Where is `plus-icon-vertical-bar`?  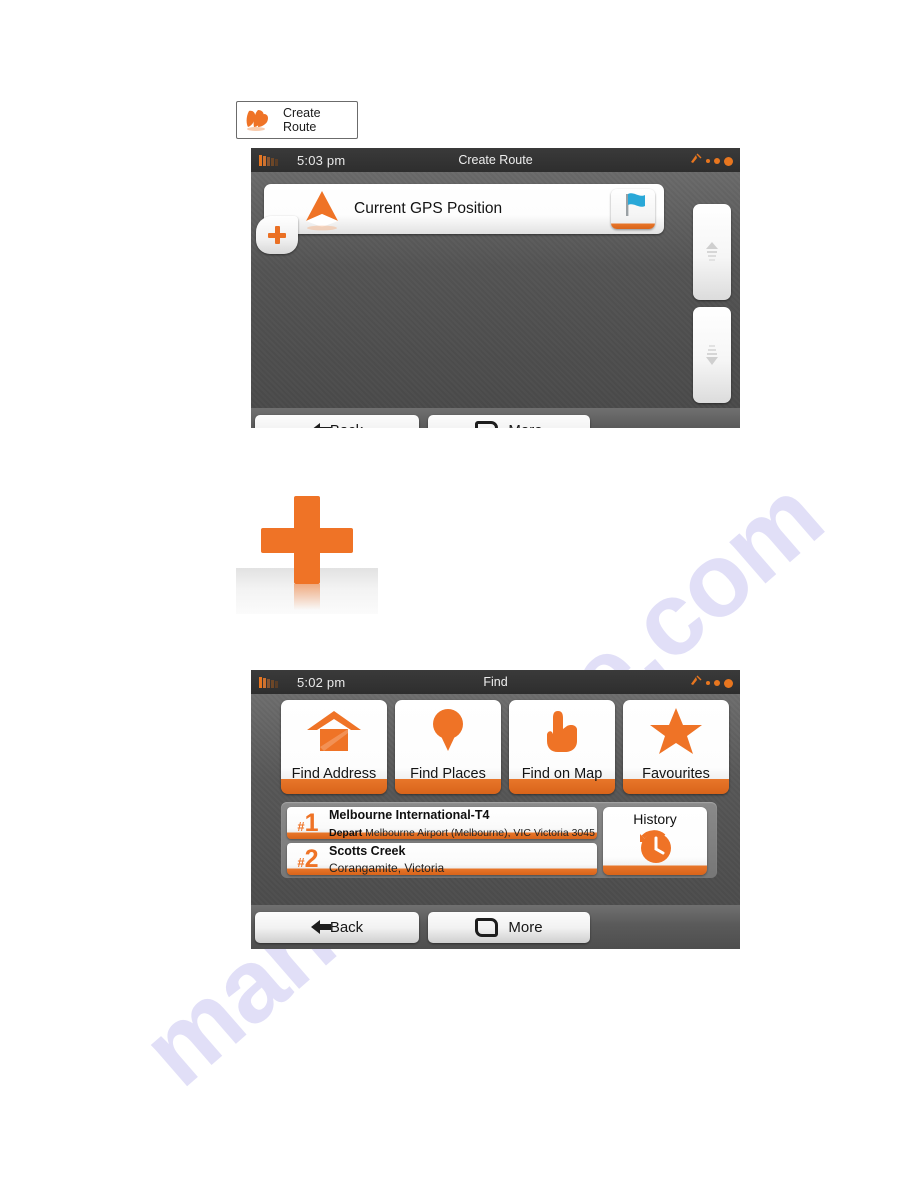
plus-icon-vertical-bar is located at coordinates (307, 540).